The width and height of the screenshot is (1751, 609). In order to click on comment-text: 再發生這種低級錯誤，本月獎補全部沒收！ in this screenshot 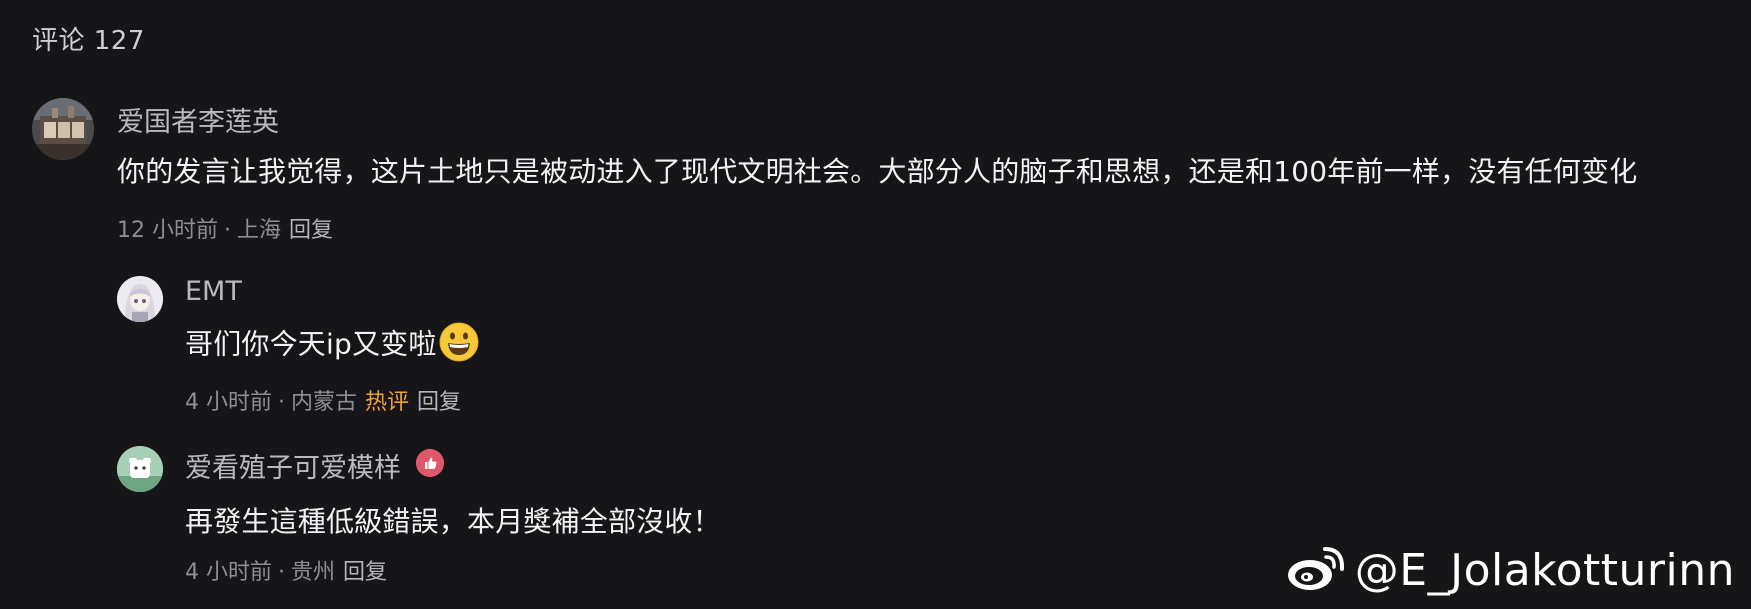, I will do `click(453, 521)`.